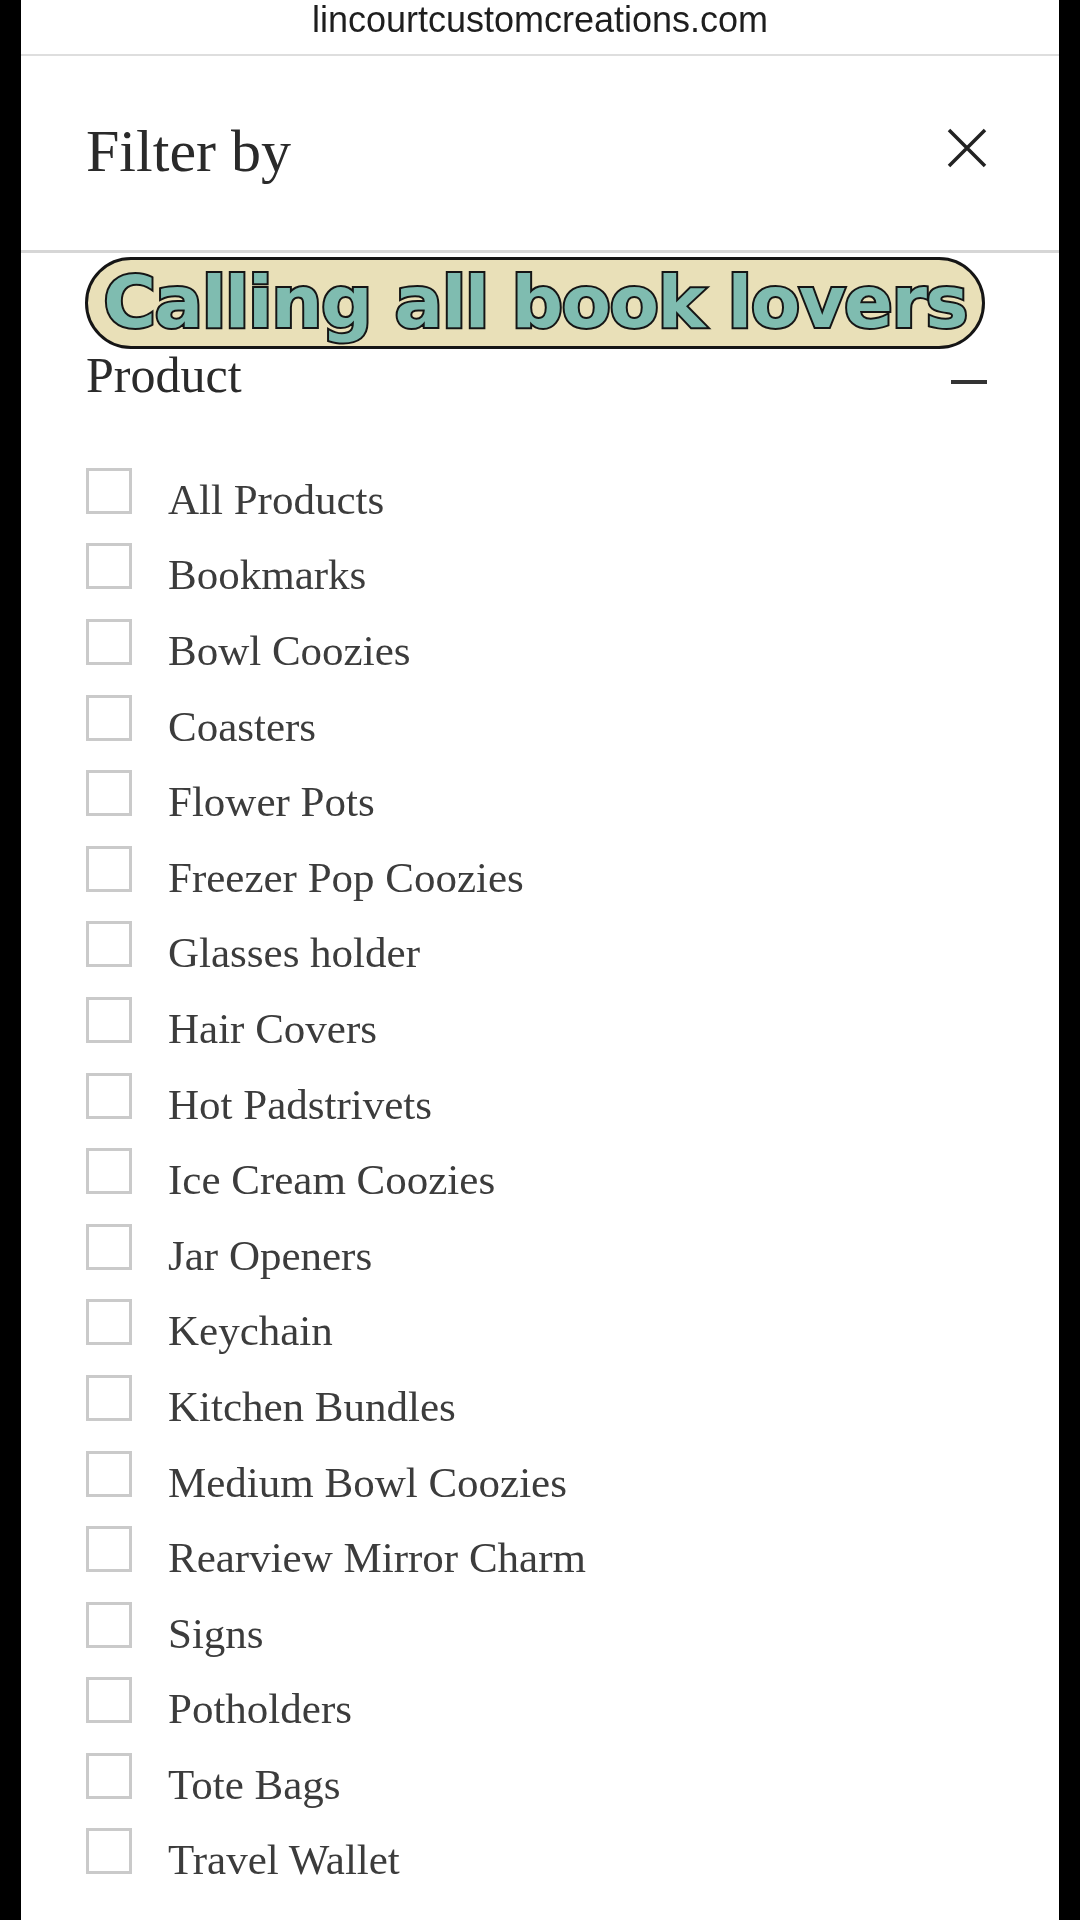 The width and height of the screenshot is (1080, 1920). What do you see at coordinates (270, 1255) in the screenshot?
I see `option-label: Jar Openers` at bounding box center [270, 1255].